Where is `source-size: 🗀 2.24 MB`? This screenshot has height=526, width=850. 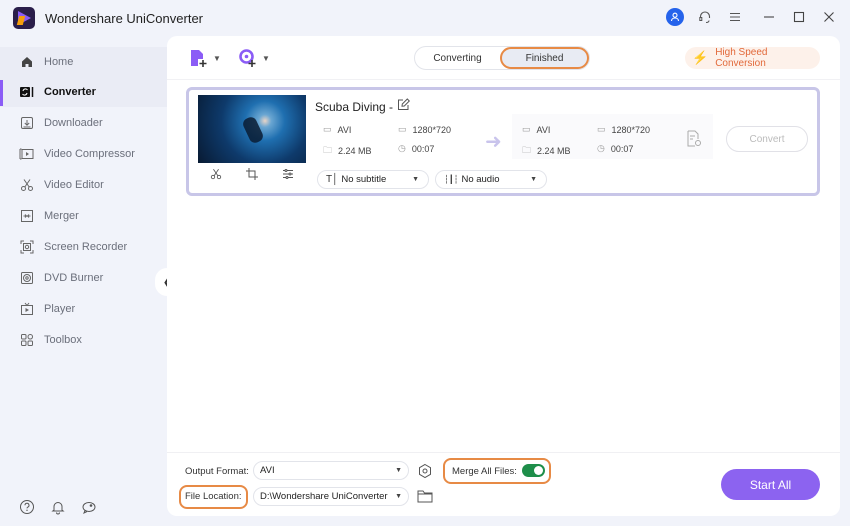 source-size: 🗀 2.24 MB is located at coordinates (347, 151).